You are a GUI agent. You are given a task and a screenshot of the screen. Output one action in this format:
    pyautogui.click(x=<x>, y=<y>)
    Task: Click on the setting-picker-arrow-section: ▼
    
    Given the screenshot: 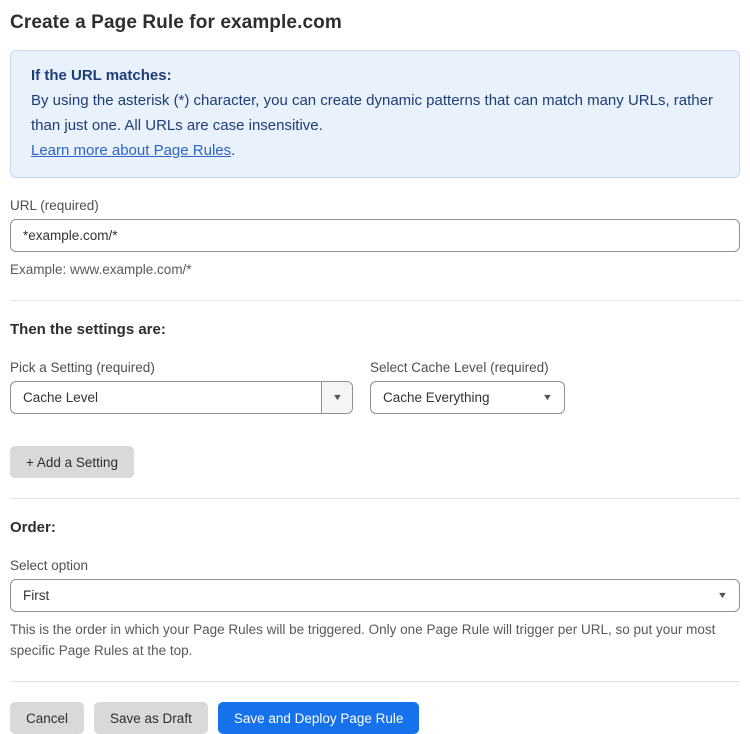 What is the action you would take?
    pyautogui.click(x=336, y=397)
    